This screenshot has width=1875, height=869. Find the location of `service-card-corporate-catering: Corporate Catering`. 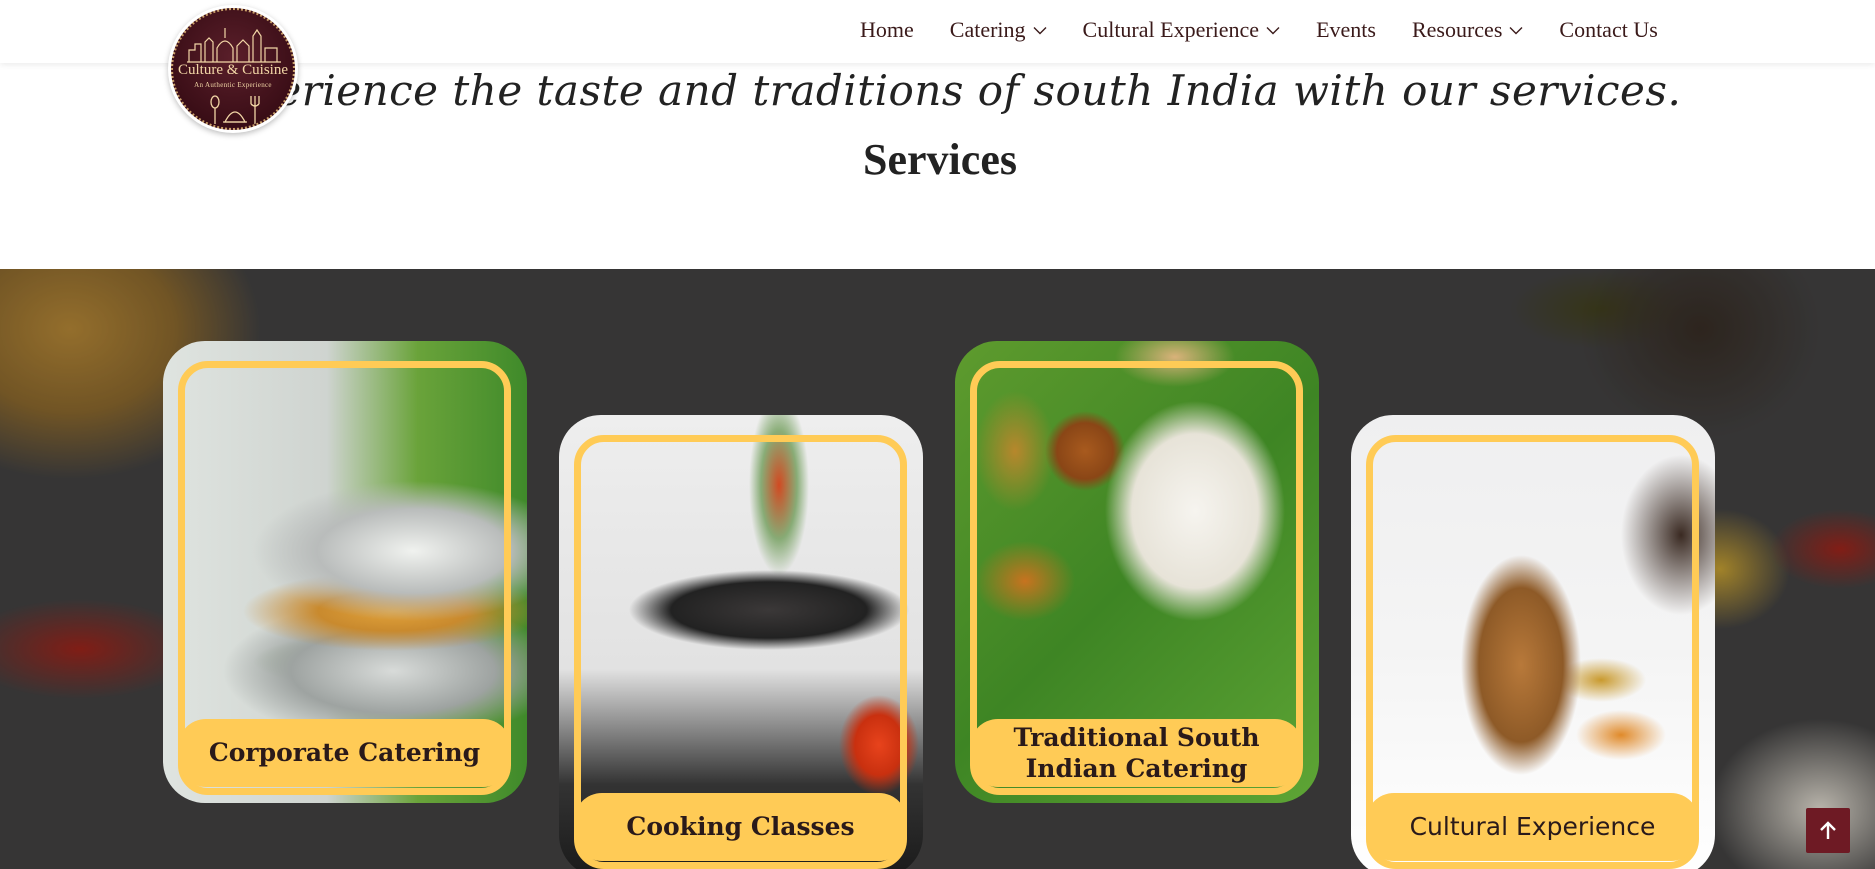

service-card-corporate-catering: Corporate Catering is located at coordinates (345, 572).